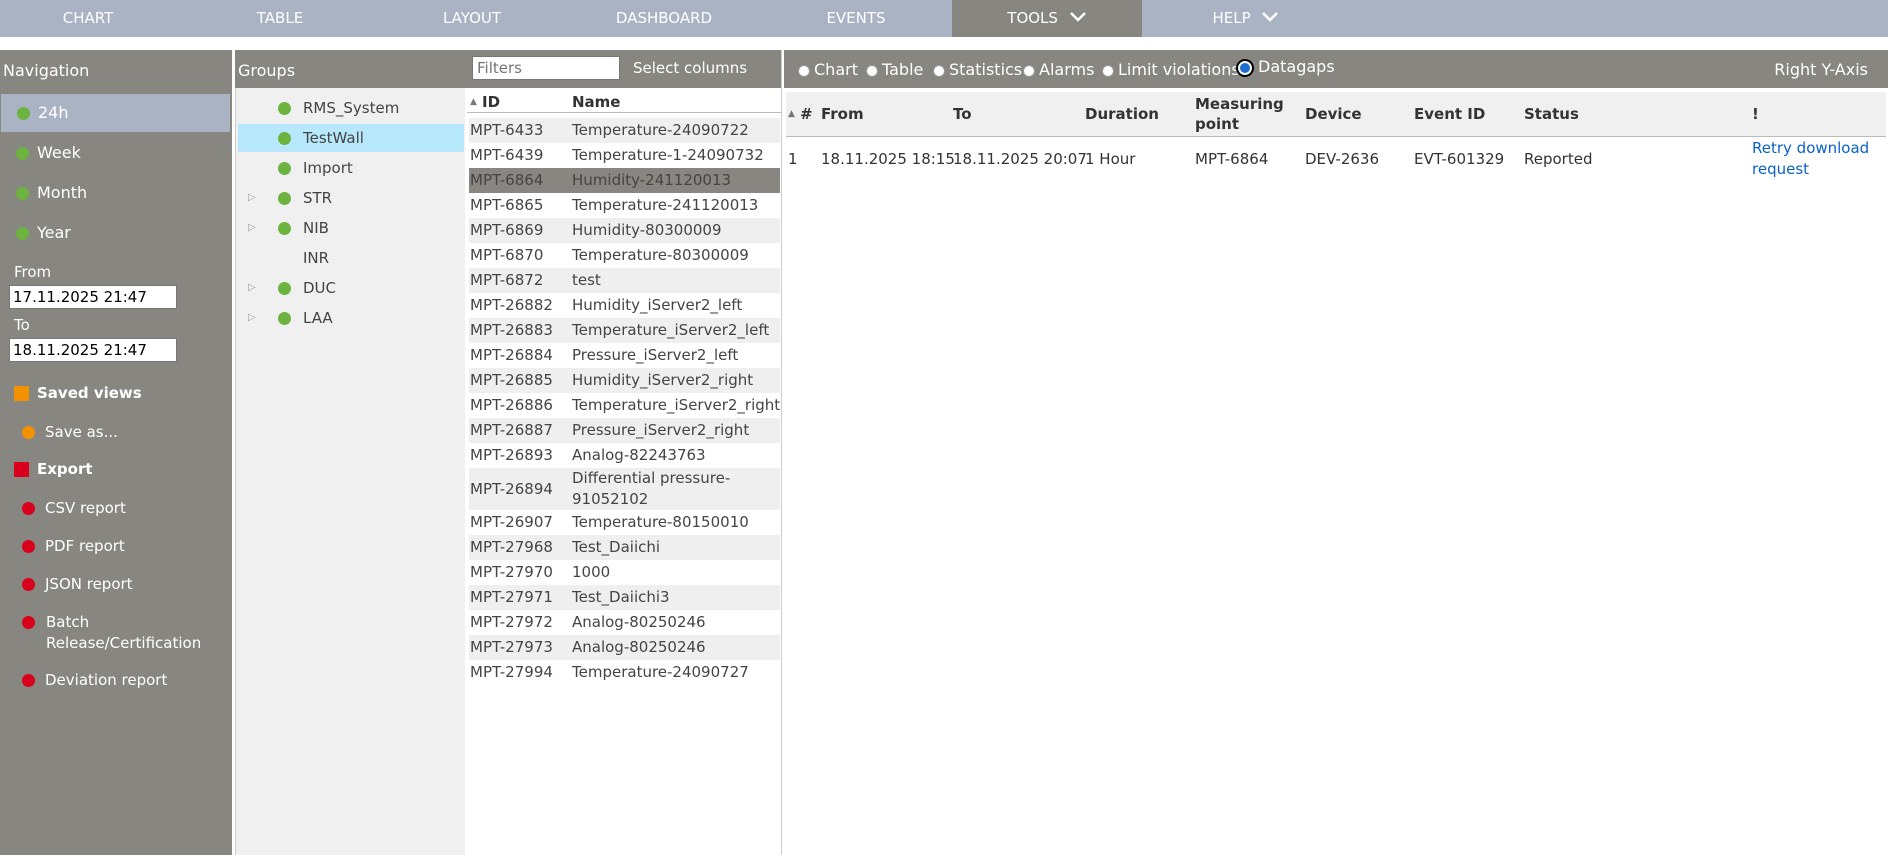  I want to click on column-header-measuring-point: Measuring point, so click(1240, 114).